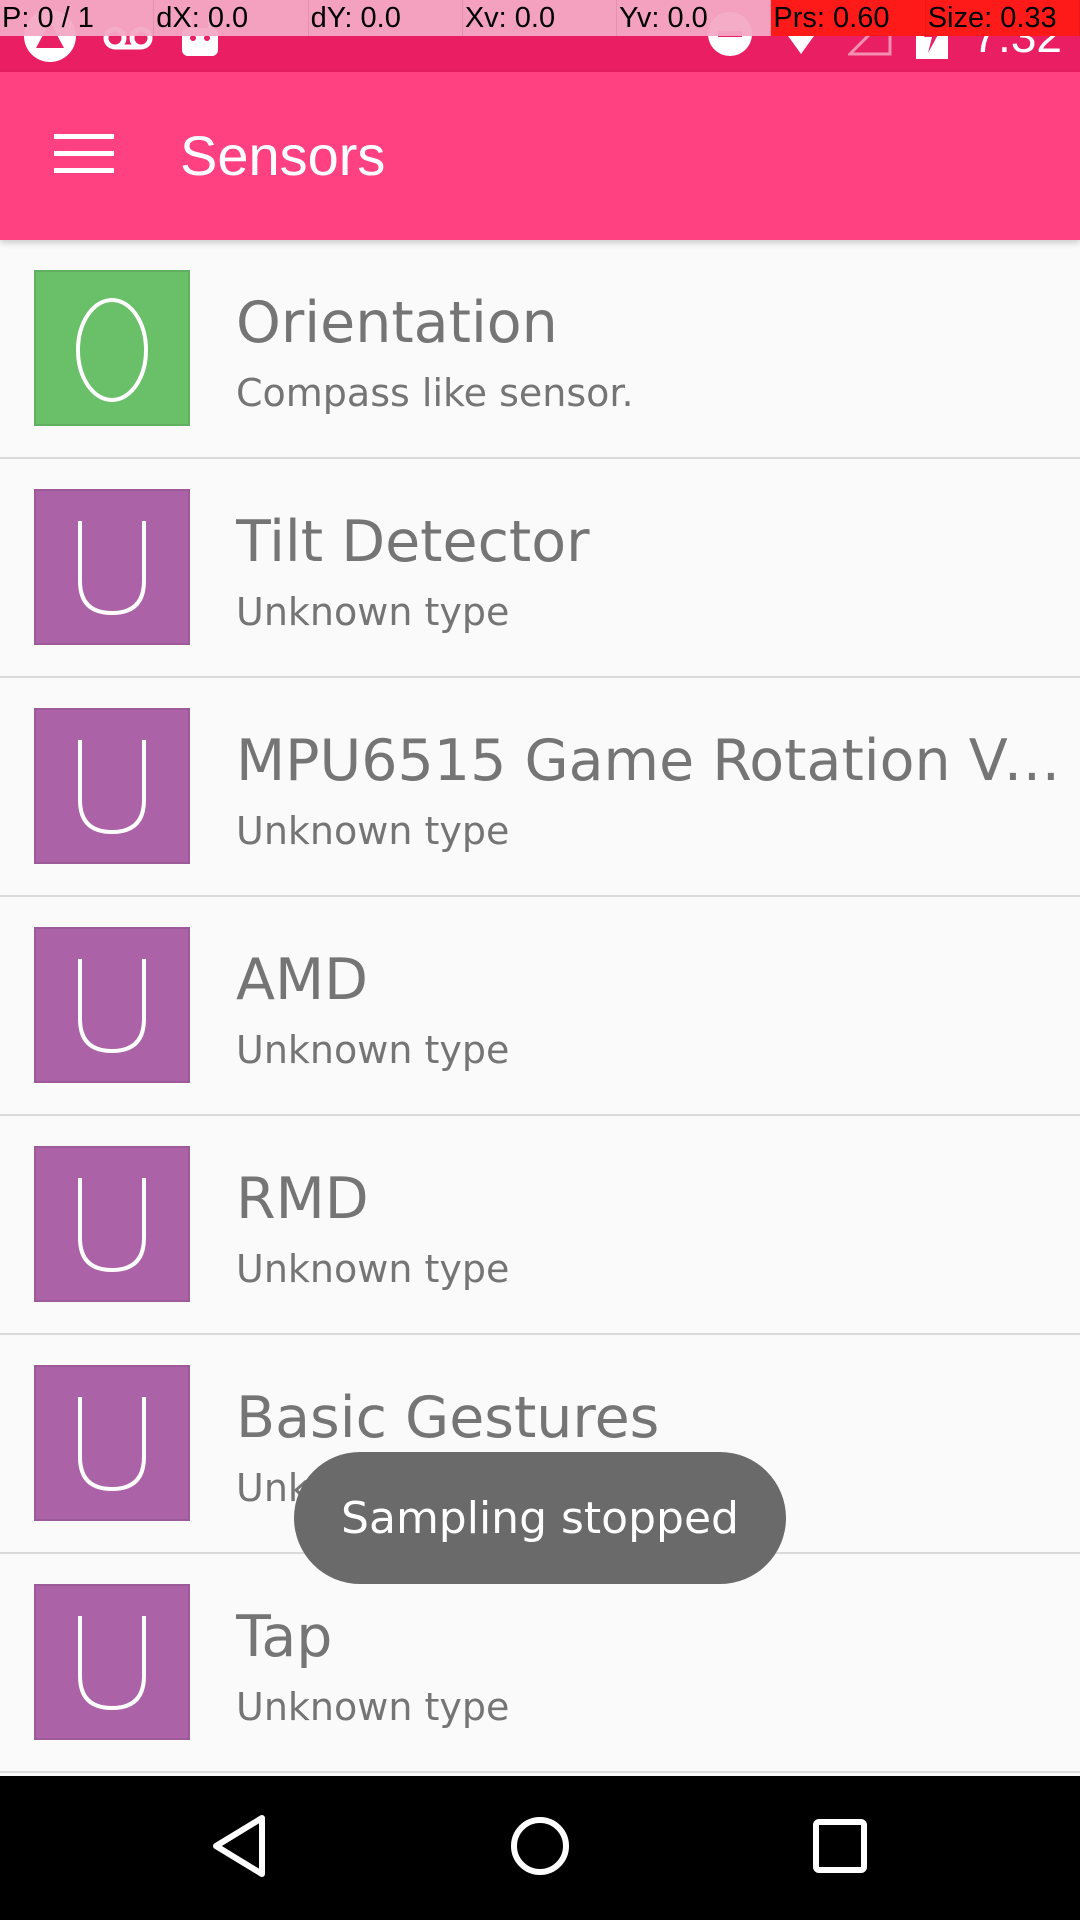 Image resolution: width=1080 pixels, height=1920 pixels. Describe the element at coordinates (413, 542) in the screenshot. I see `sensor-name: Tilt Detector` at that location.